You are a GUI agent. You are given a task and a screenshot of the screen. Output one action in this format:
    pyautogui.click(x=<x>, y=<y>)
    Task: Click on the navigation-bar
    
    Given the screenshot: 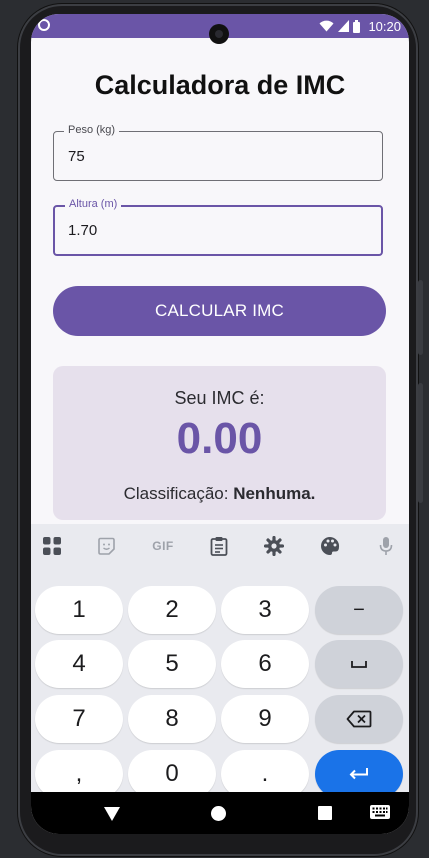 What is the action you would take?
    pyautogui.click(x=220, y=813)
    